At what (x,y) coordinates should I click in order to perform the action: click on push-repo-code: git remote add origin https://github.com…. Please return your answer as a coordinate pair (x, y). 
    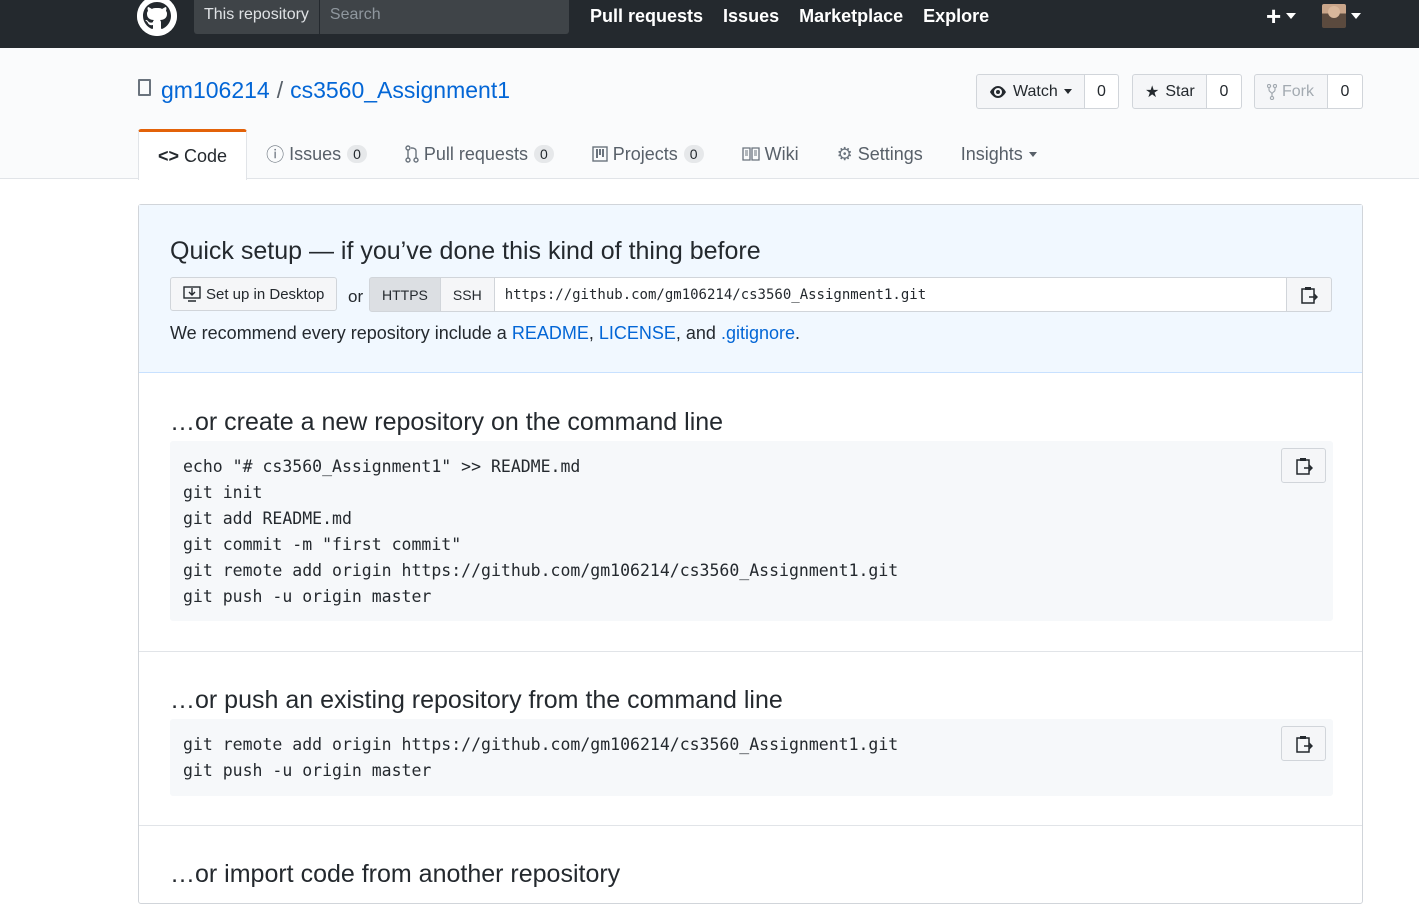
    Looking at the image, I should click on (751, 757).